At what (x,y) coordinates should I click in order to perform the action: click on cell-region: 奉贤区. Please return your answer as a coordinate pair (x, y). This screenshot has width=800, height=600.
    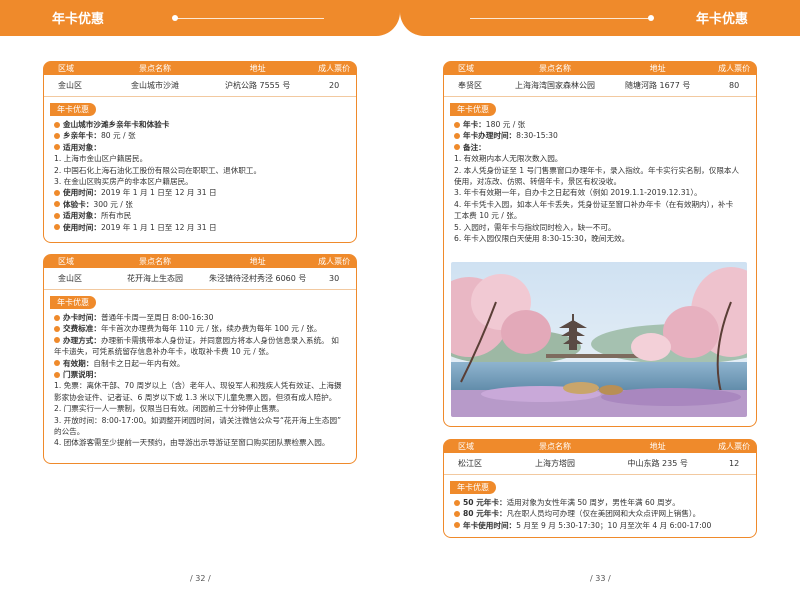
    Looking at the image, I should click on (470, 85).